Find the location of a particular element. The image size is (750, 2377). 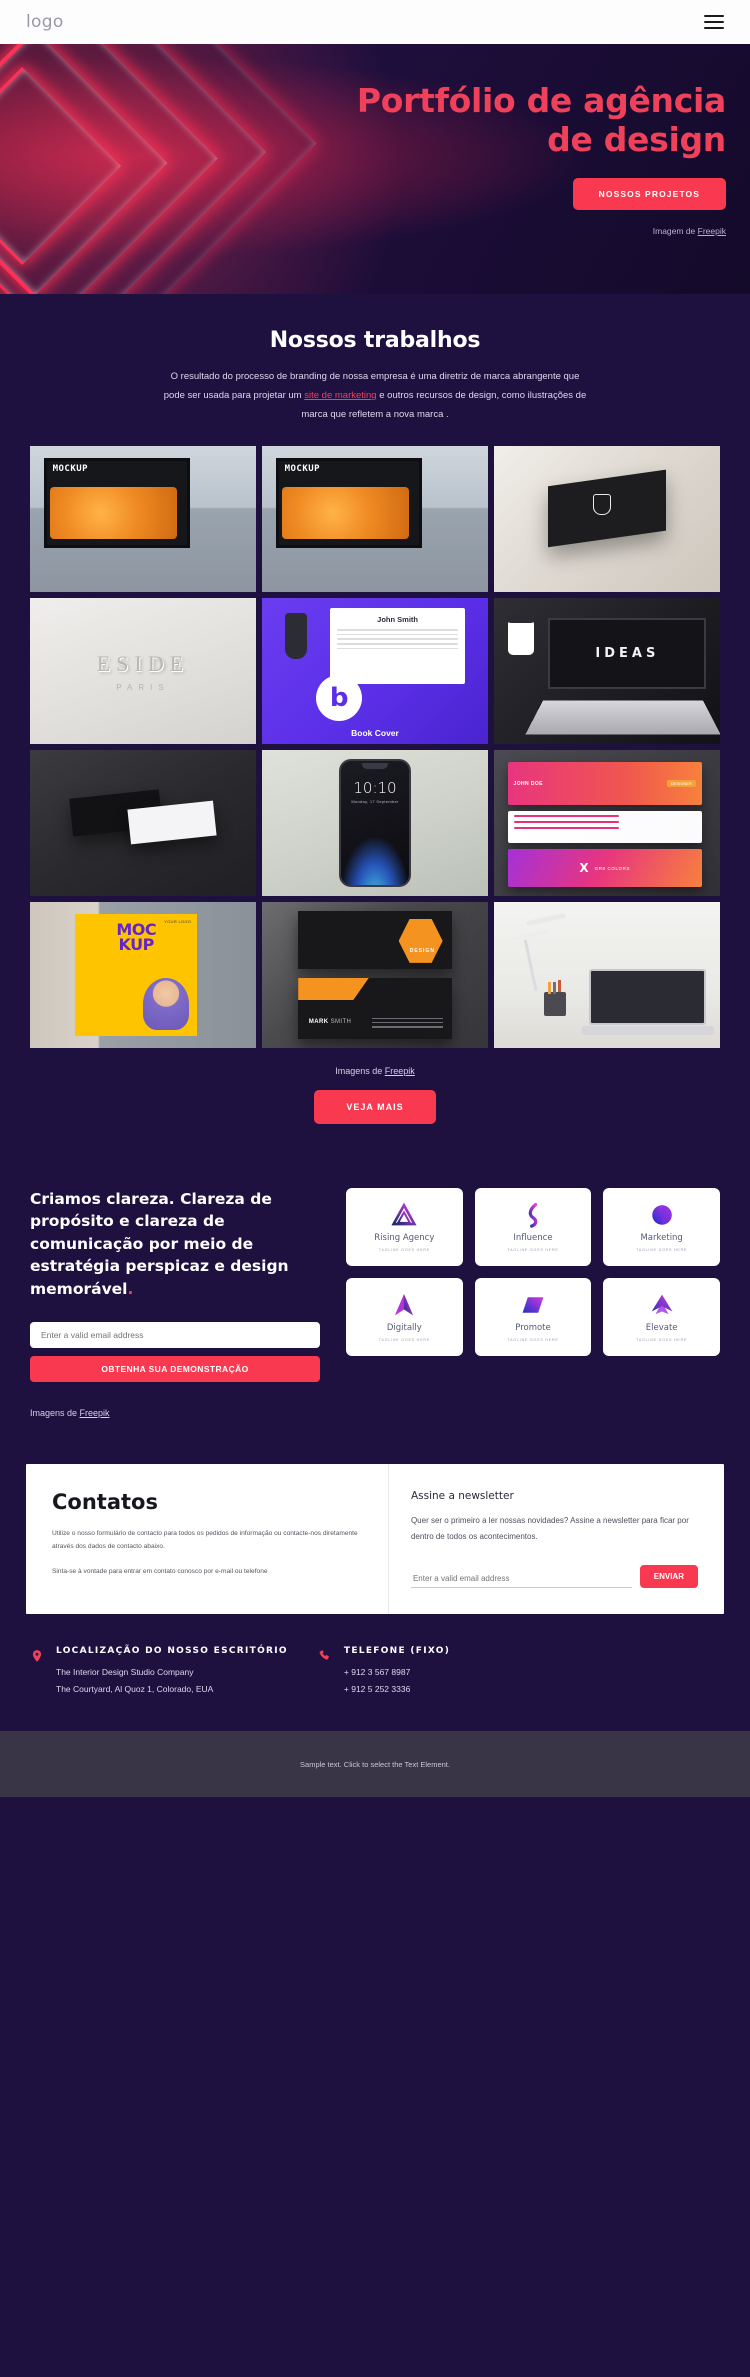

get-demo-button: OBTENHA SUA DEMONSTRAÇÃO is located at coordinates (175, 1369).